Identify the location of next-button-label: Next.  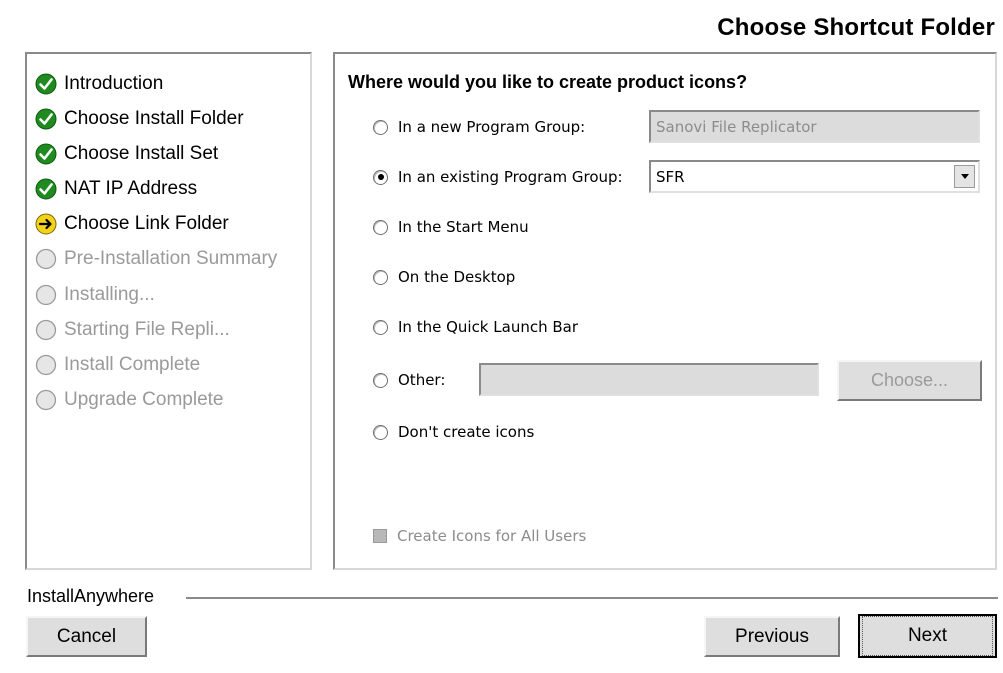
(927, 636).